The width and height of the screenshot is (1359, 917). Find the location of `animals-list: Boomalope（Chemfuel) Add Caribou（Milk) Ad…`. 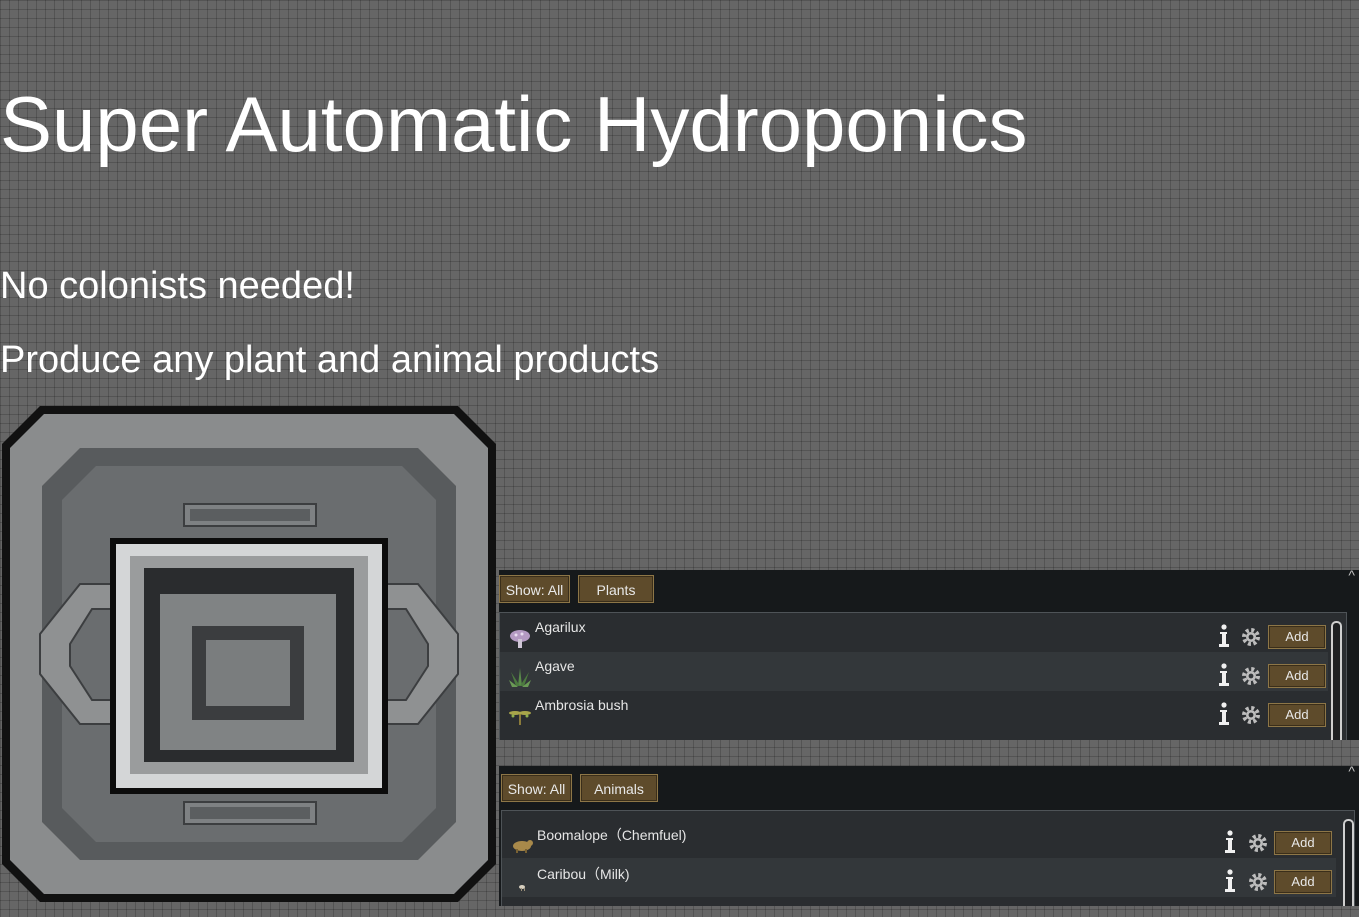

animals-list: Boomalope（Chemfuel) Add Caribou（Milk) Ad… is located at coordinates (928, 858).